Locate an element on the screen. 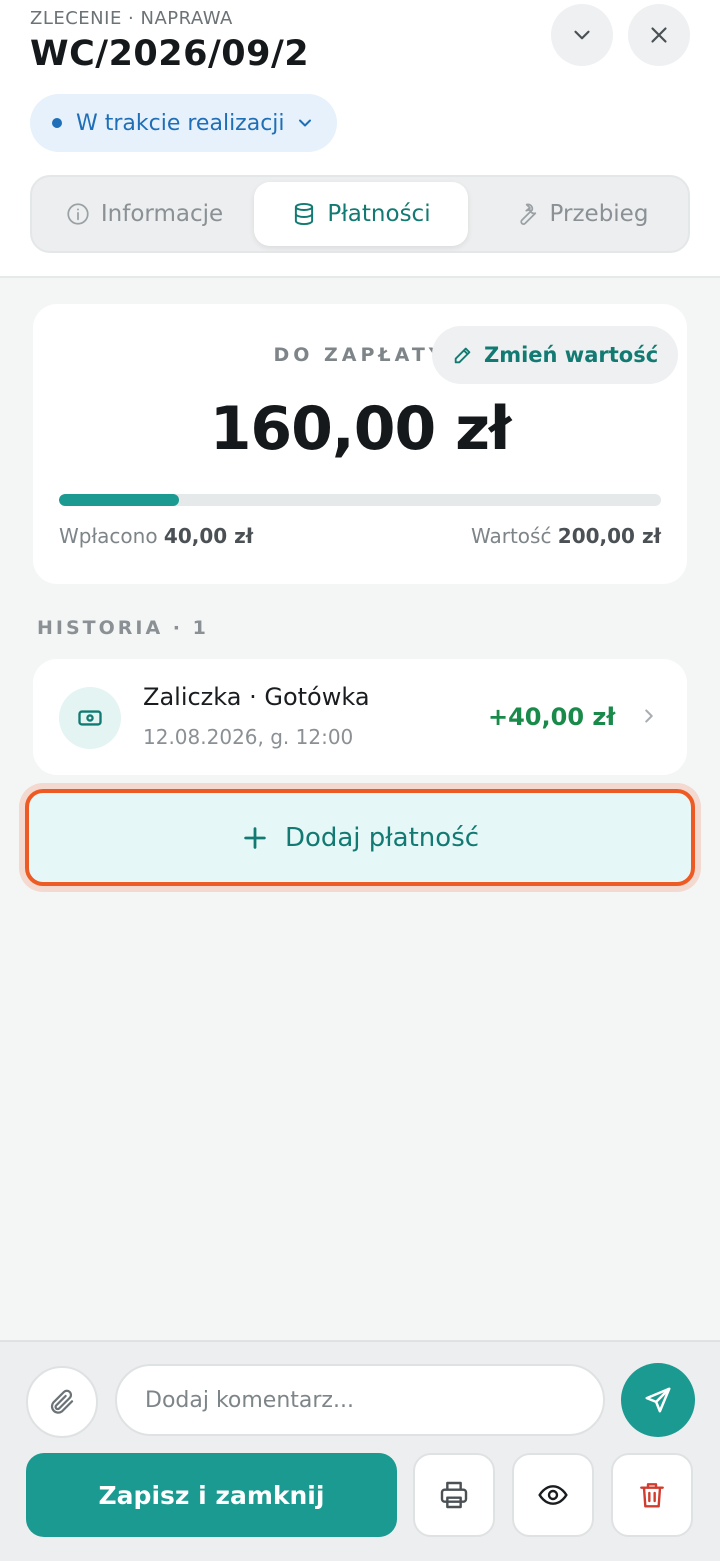 This screenshot has width=720, height=1561. paid-amount: 40,00 zł is located at coordinates (208, 536).